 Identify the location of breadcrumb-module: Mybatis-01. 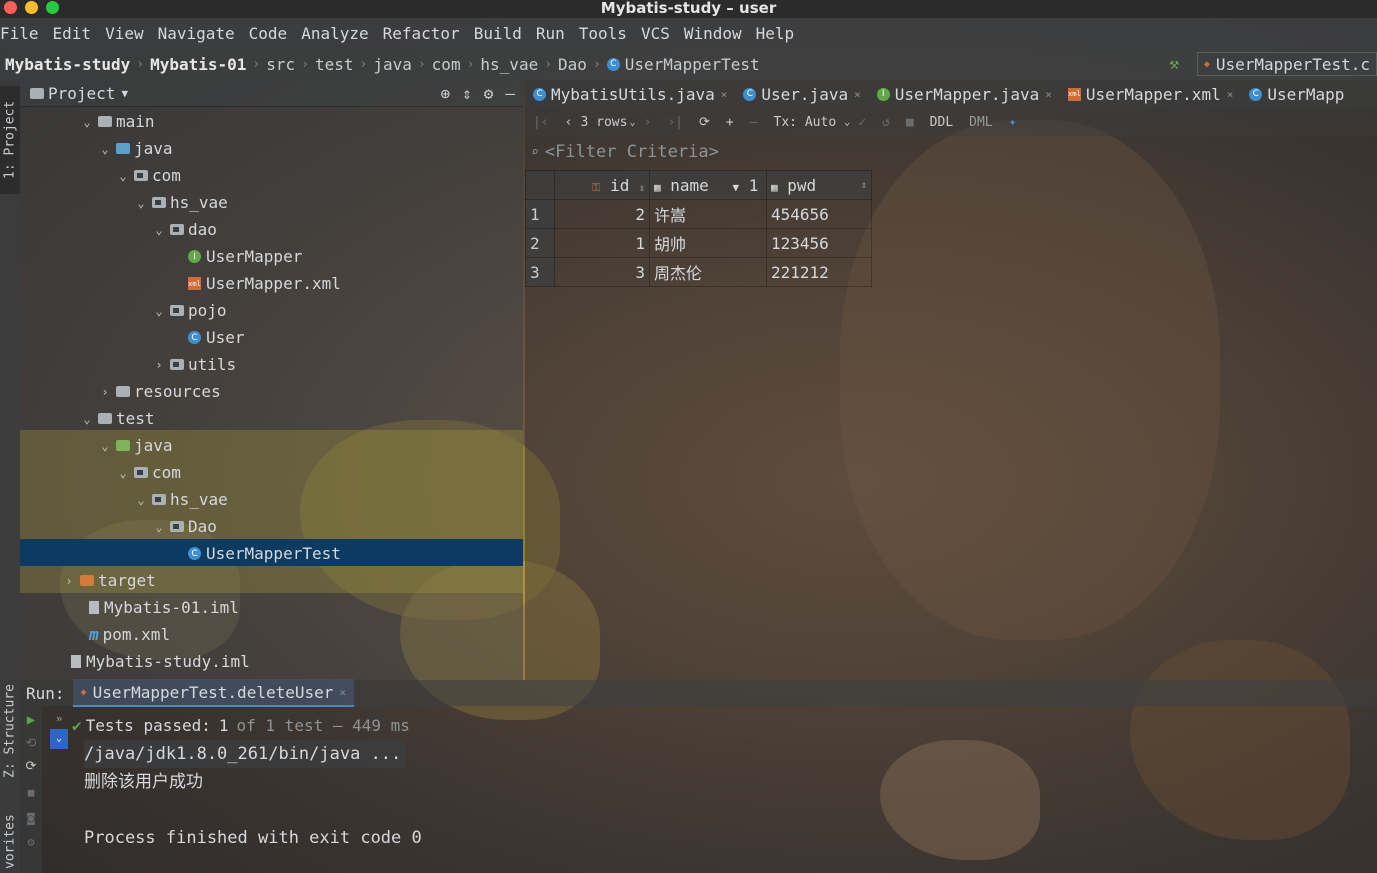
(198, 64).